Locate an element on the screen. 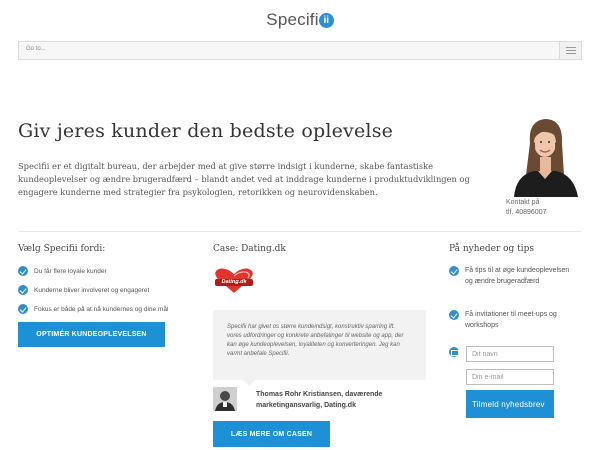 The image size is (600, 450). quote-pointer is located at coordinates (249, 383).